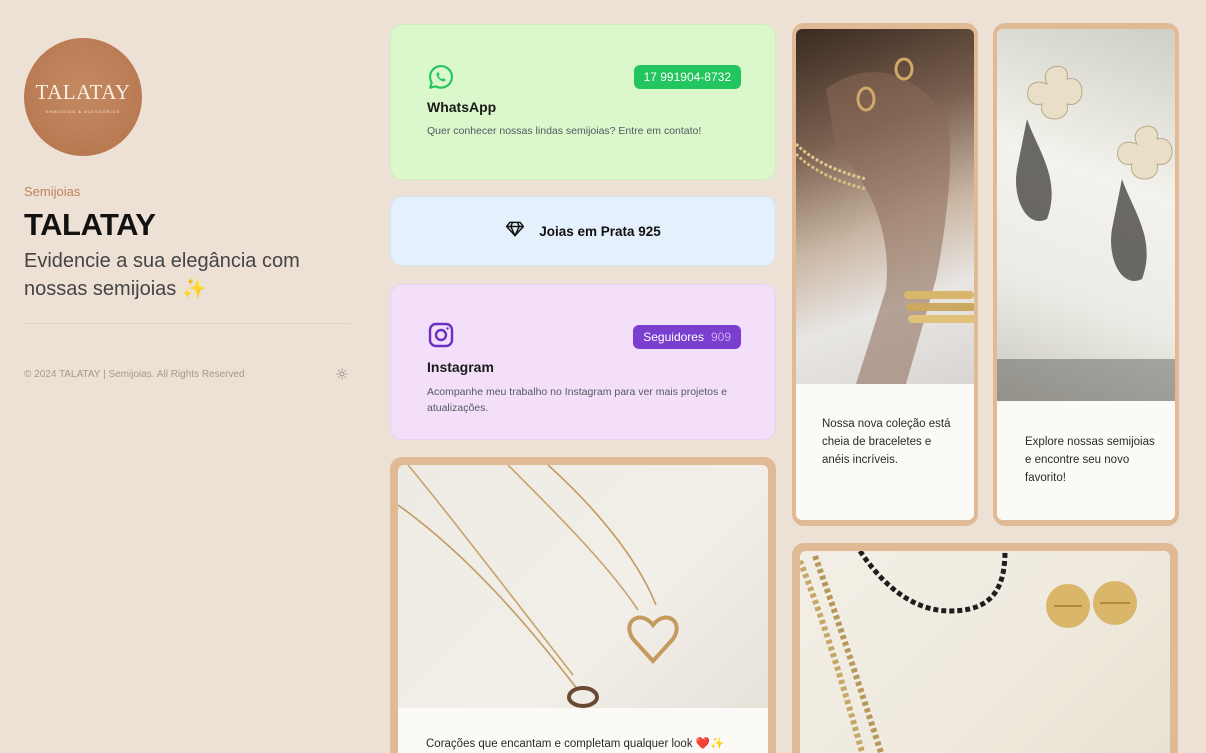 This screenshot has width=1206, height=753. Describe the element at coordinates (1086, 215) in the screenshot. I see `earrings-photo` at that location.